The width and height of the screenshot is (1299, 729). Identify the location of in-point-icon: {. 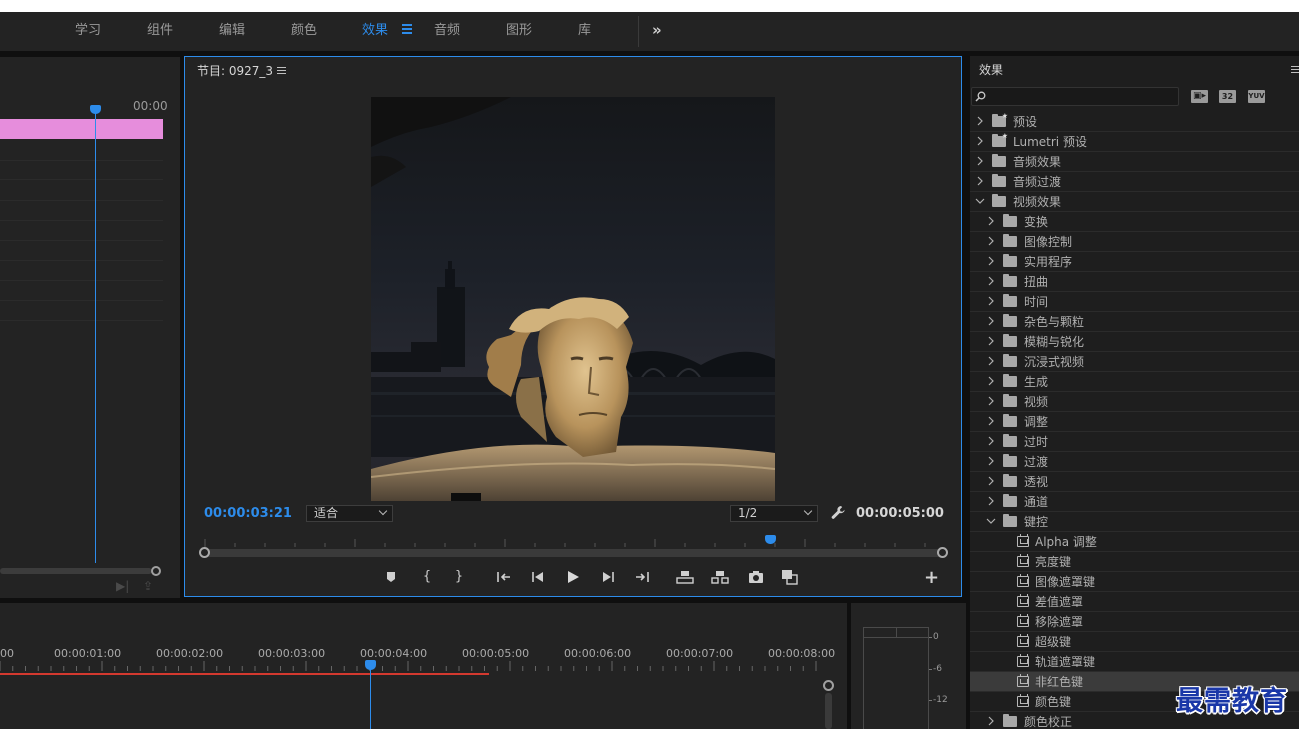
(427, 577).